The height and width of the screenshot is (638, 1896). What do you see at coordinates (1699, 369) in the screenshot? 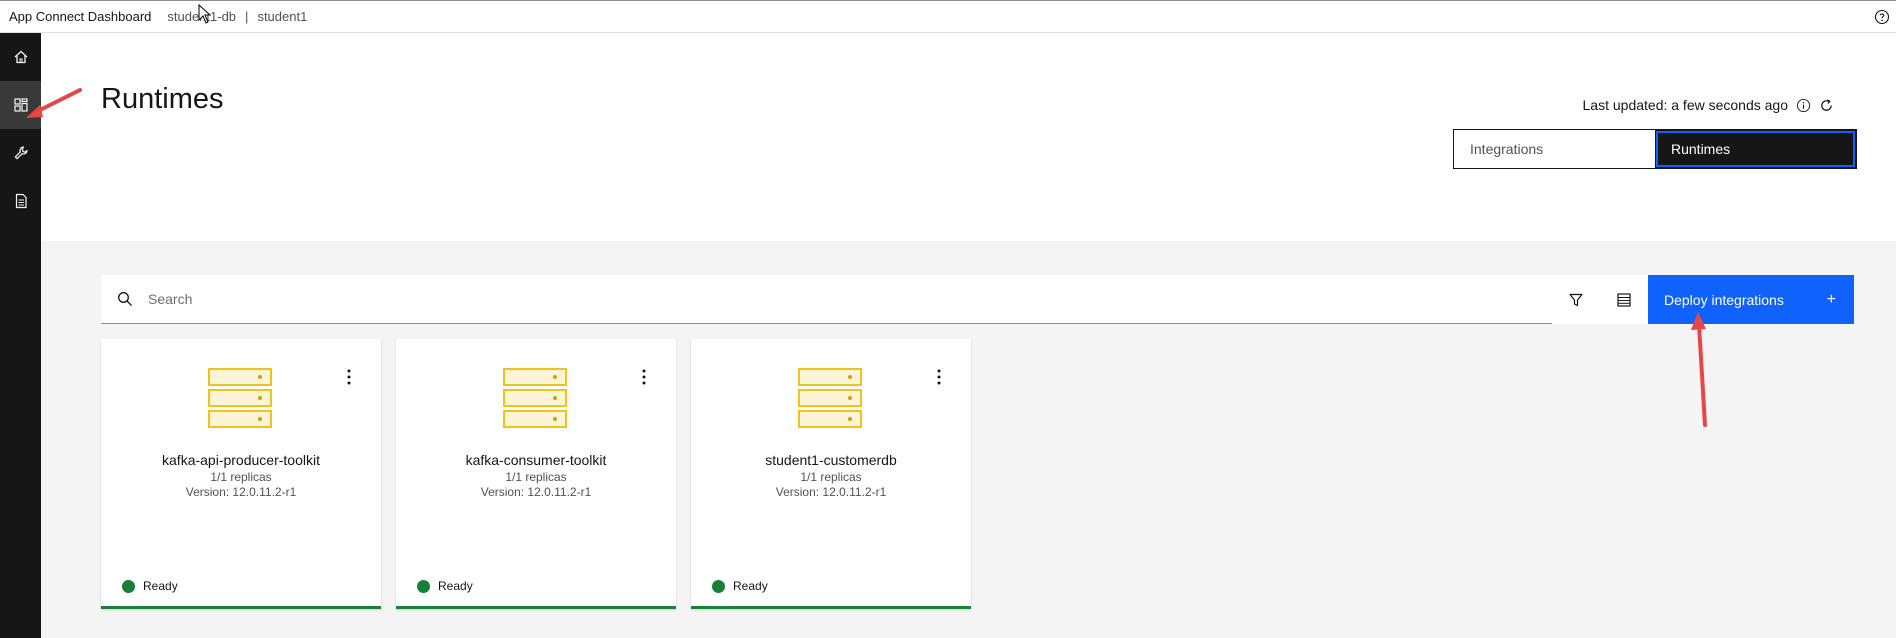
I see `annotation-arrow-deploy` at bounding box center [1699, 369].